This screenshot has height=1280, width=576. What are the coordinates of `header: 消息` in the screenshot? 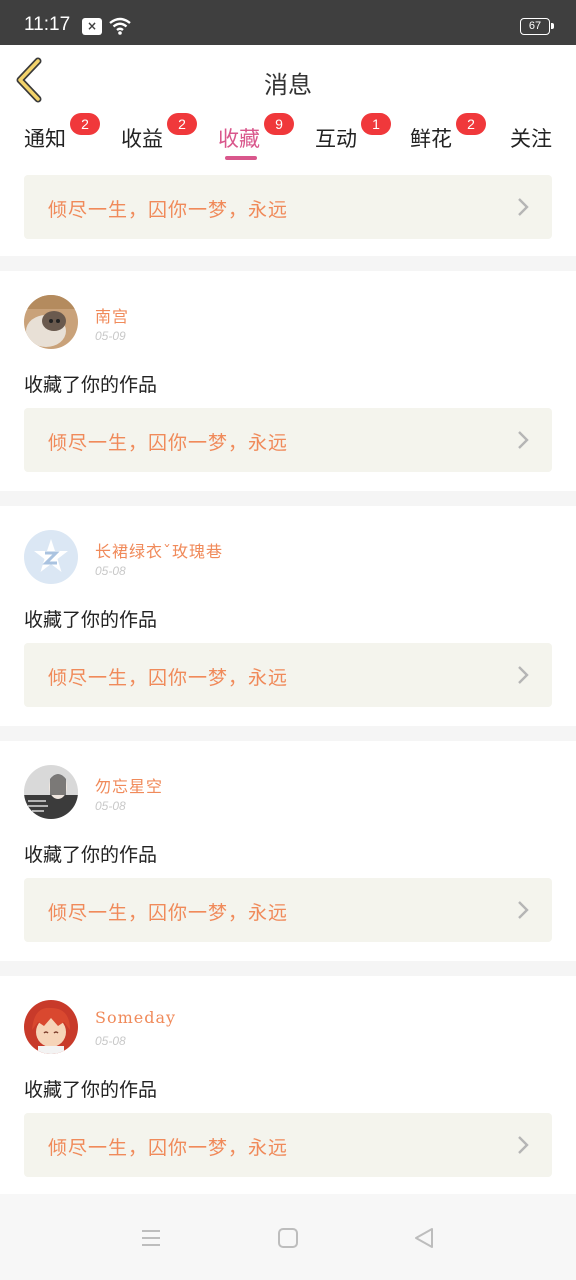 It's located at (288, 80).